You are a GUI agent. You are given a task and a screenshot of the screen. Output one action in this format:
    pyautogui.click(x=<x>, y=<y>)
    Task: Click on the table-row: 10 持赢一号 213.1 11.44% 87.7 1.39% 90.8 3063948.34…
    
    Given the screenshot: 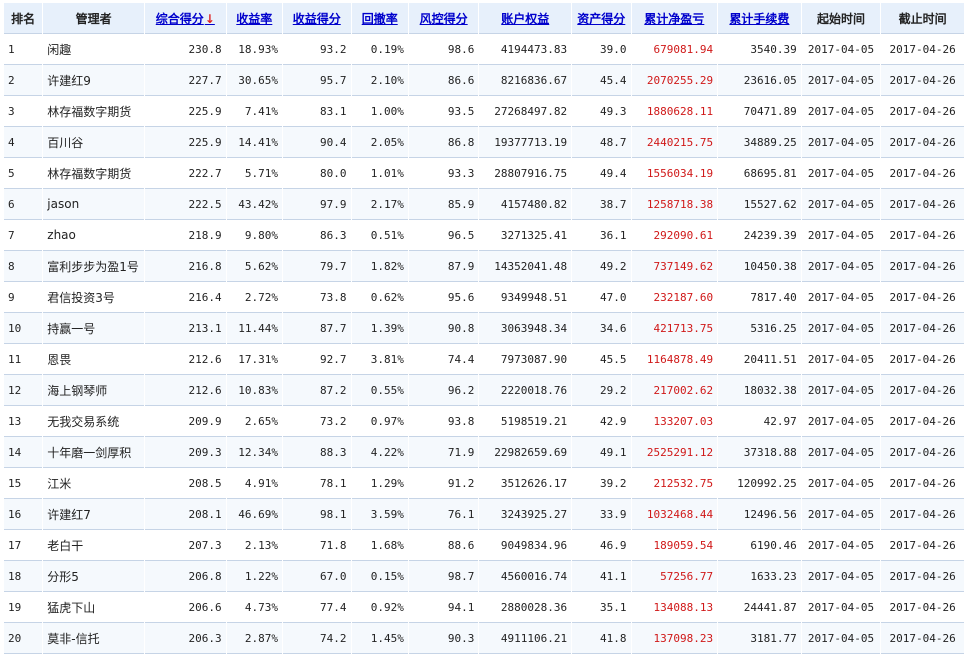 What is the action you would take?
    pyautogui.click(x=484, y=328)
    